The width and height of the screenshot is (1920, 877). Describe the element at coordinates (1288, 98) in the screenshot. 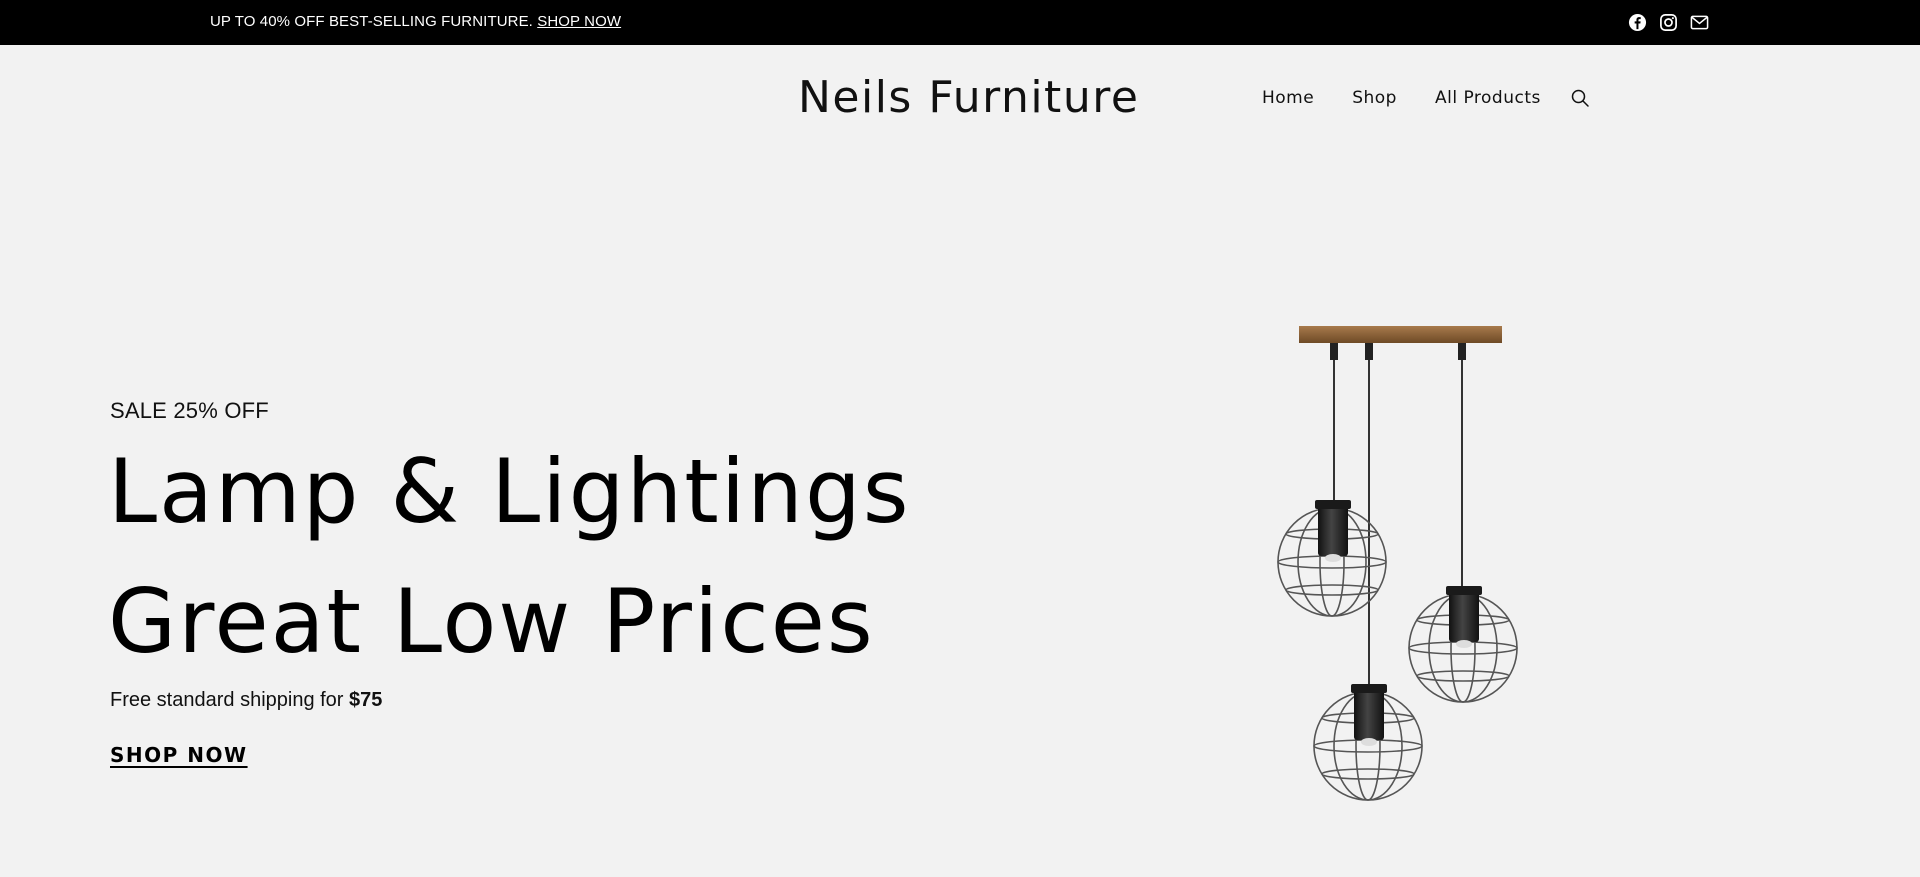

I see `nav-home: Home` at that location.